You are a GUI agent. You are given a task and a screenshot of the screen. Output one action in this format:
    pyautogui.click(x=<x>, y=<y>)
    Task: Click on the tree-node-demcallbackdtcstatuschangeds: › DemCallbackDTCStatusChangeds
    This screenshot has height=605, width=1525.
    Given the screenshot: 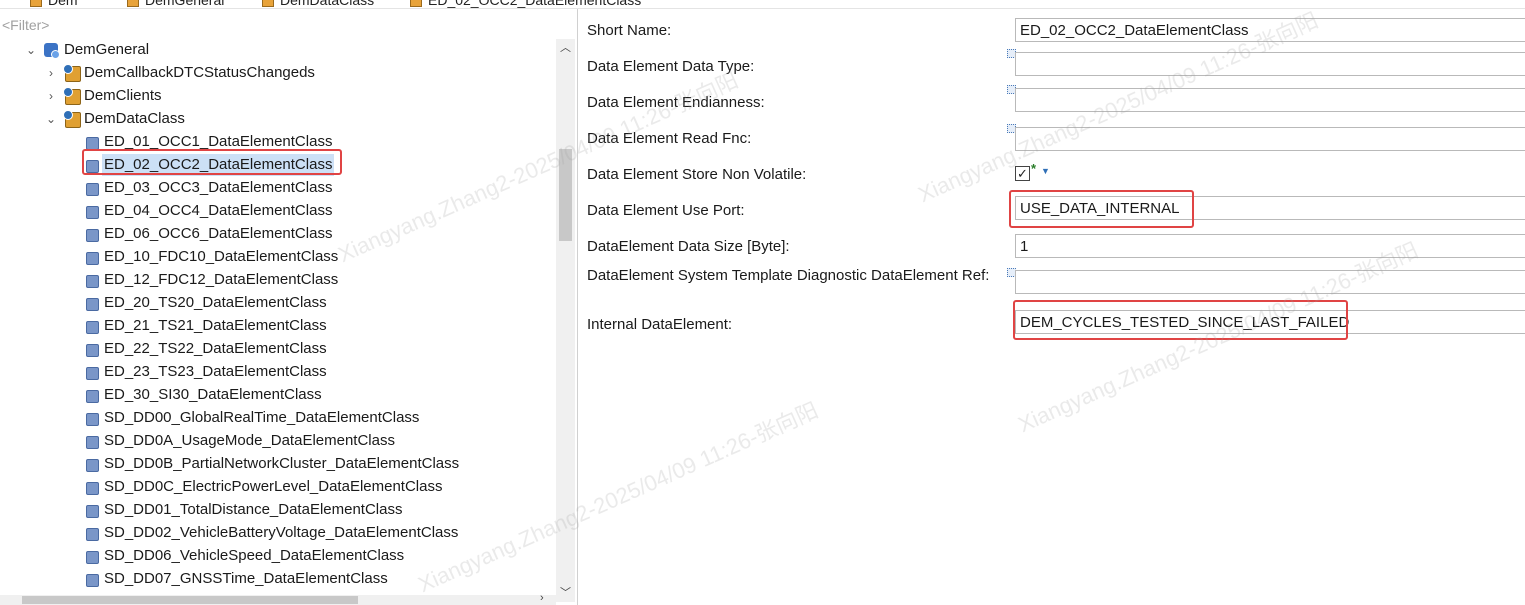 What is the action you would take?
    pyautogui.click(x=270, y=73)
    